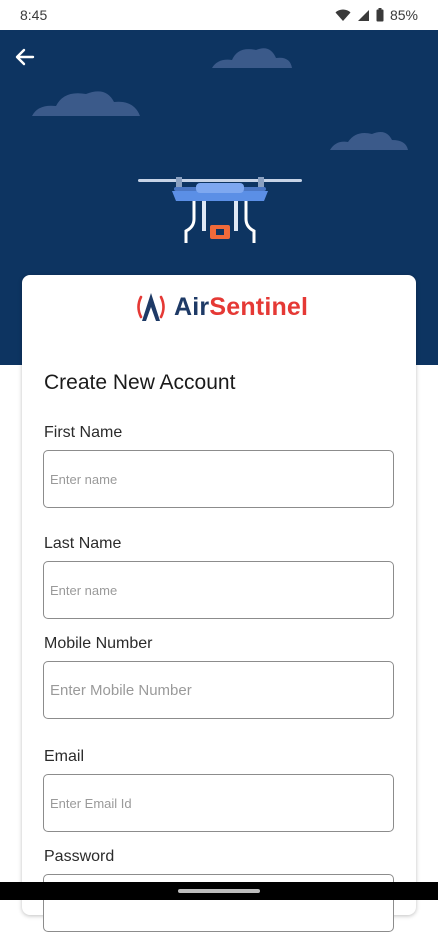 The width and height of the screenshot is (438, 932). Describe the element at coordinates (343, 15) in the screenshot. I see `wifi-icon` at that location.